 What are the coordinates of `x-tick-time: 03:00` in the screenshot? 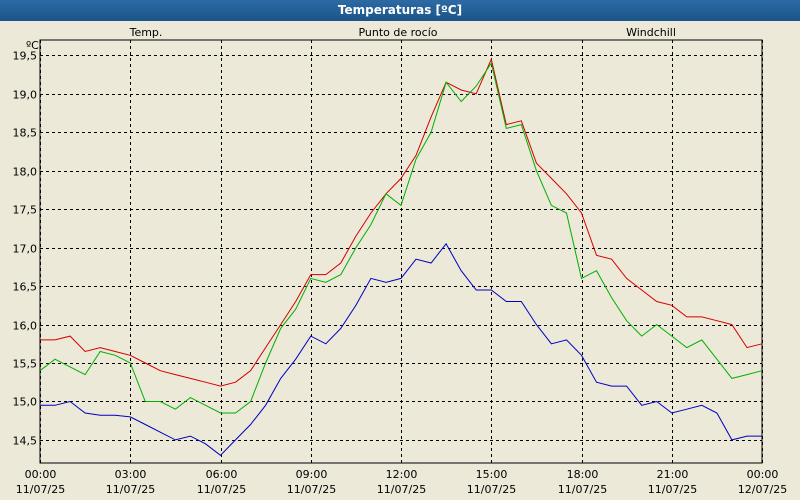 It's located at (131, 474).